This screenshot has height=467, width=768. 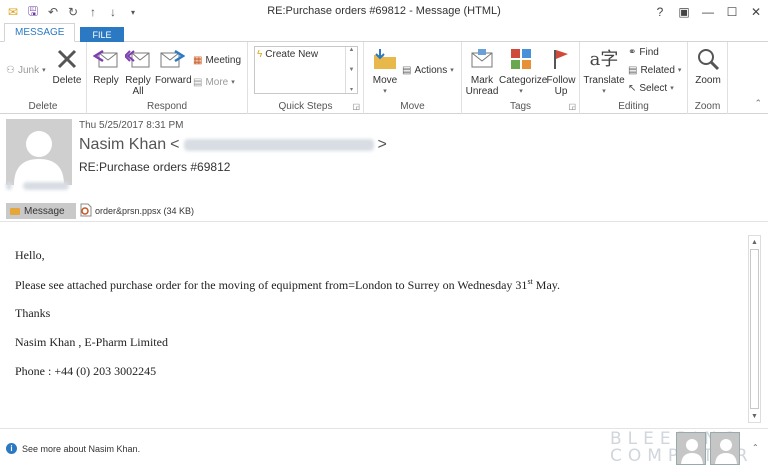 What do you see at coordinates (91, 342) in the screenshot?
I see `signature: Nasim Khan , E-Pharm Limited` at bounding box center [91, 342].